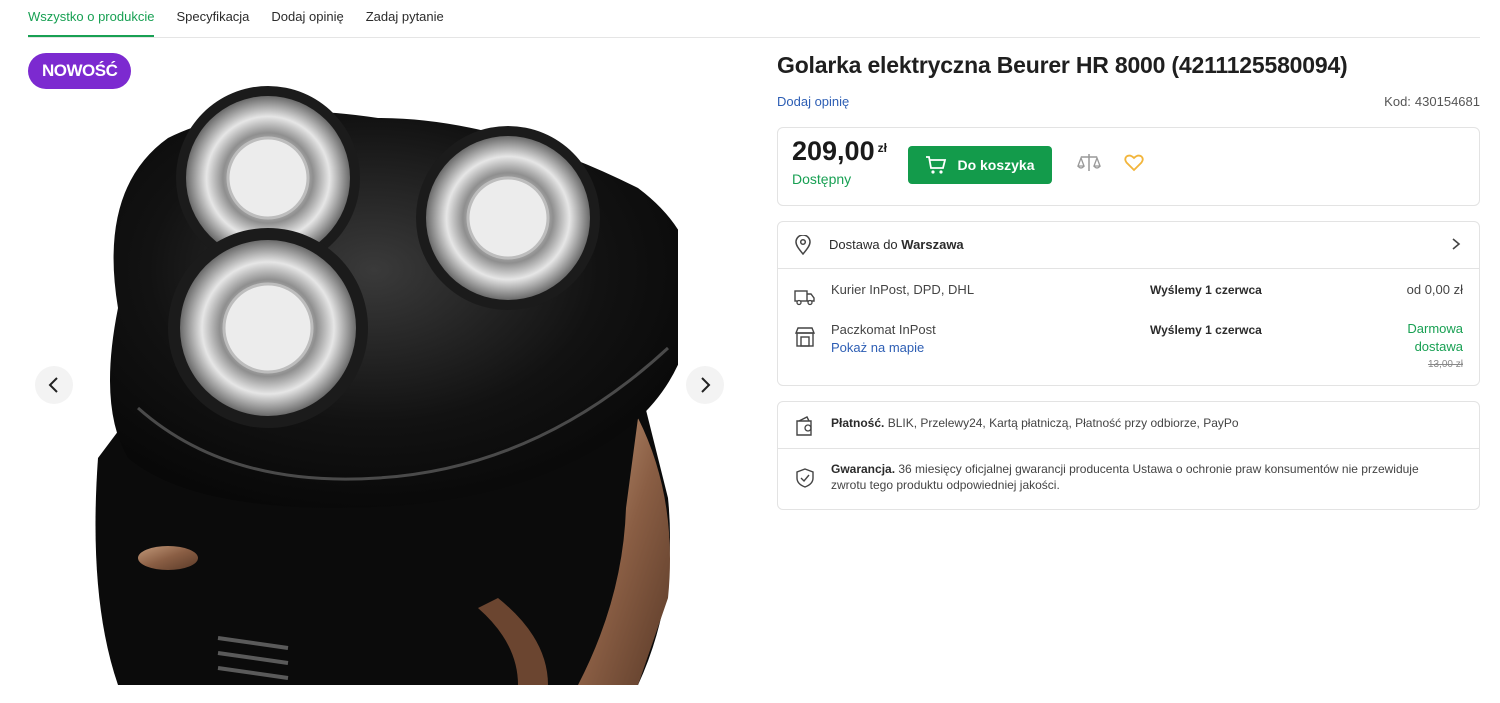  What do you see at coordinates (1206, 290) in the screenshot?
I see `courier-ship-date: Wyślemy 1 czerwca` at bounding box center [1206, 290].